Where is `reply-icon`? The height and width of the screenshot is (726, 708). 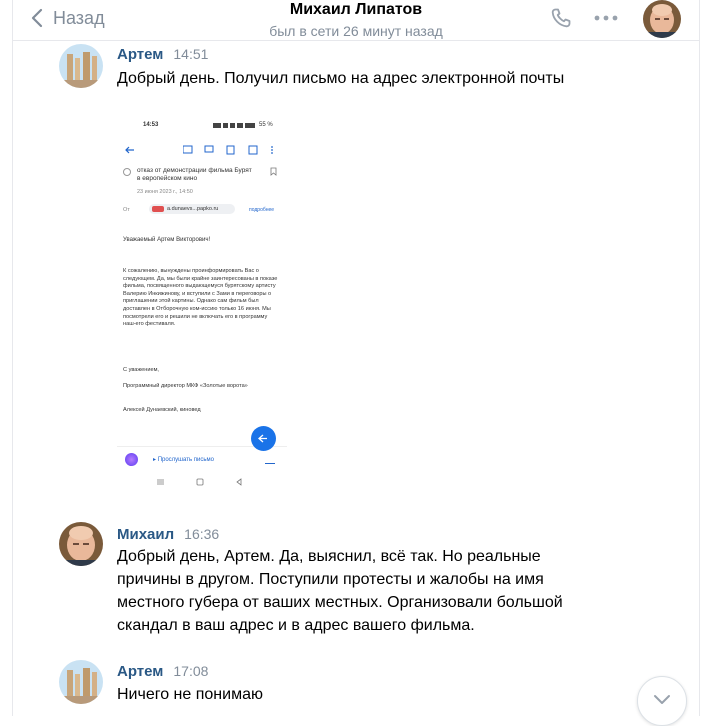 reply-icon is located at coordinates (262, 438).